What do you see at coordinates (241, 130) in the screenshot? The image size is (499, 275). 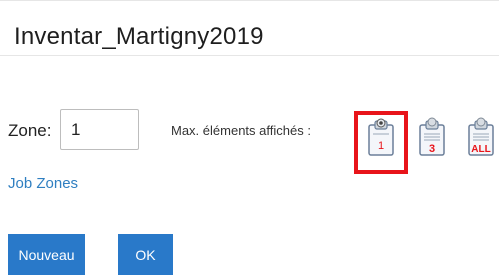 I see `max-elements-label: Max. éléments affichés :` at bounding box center [241, 130].